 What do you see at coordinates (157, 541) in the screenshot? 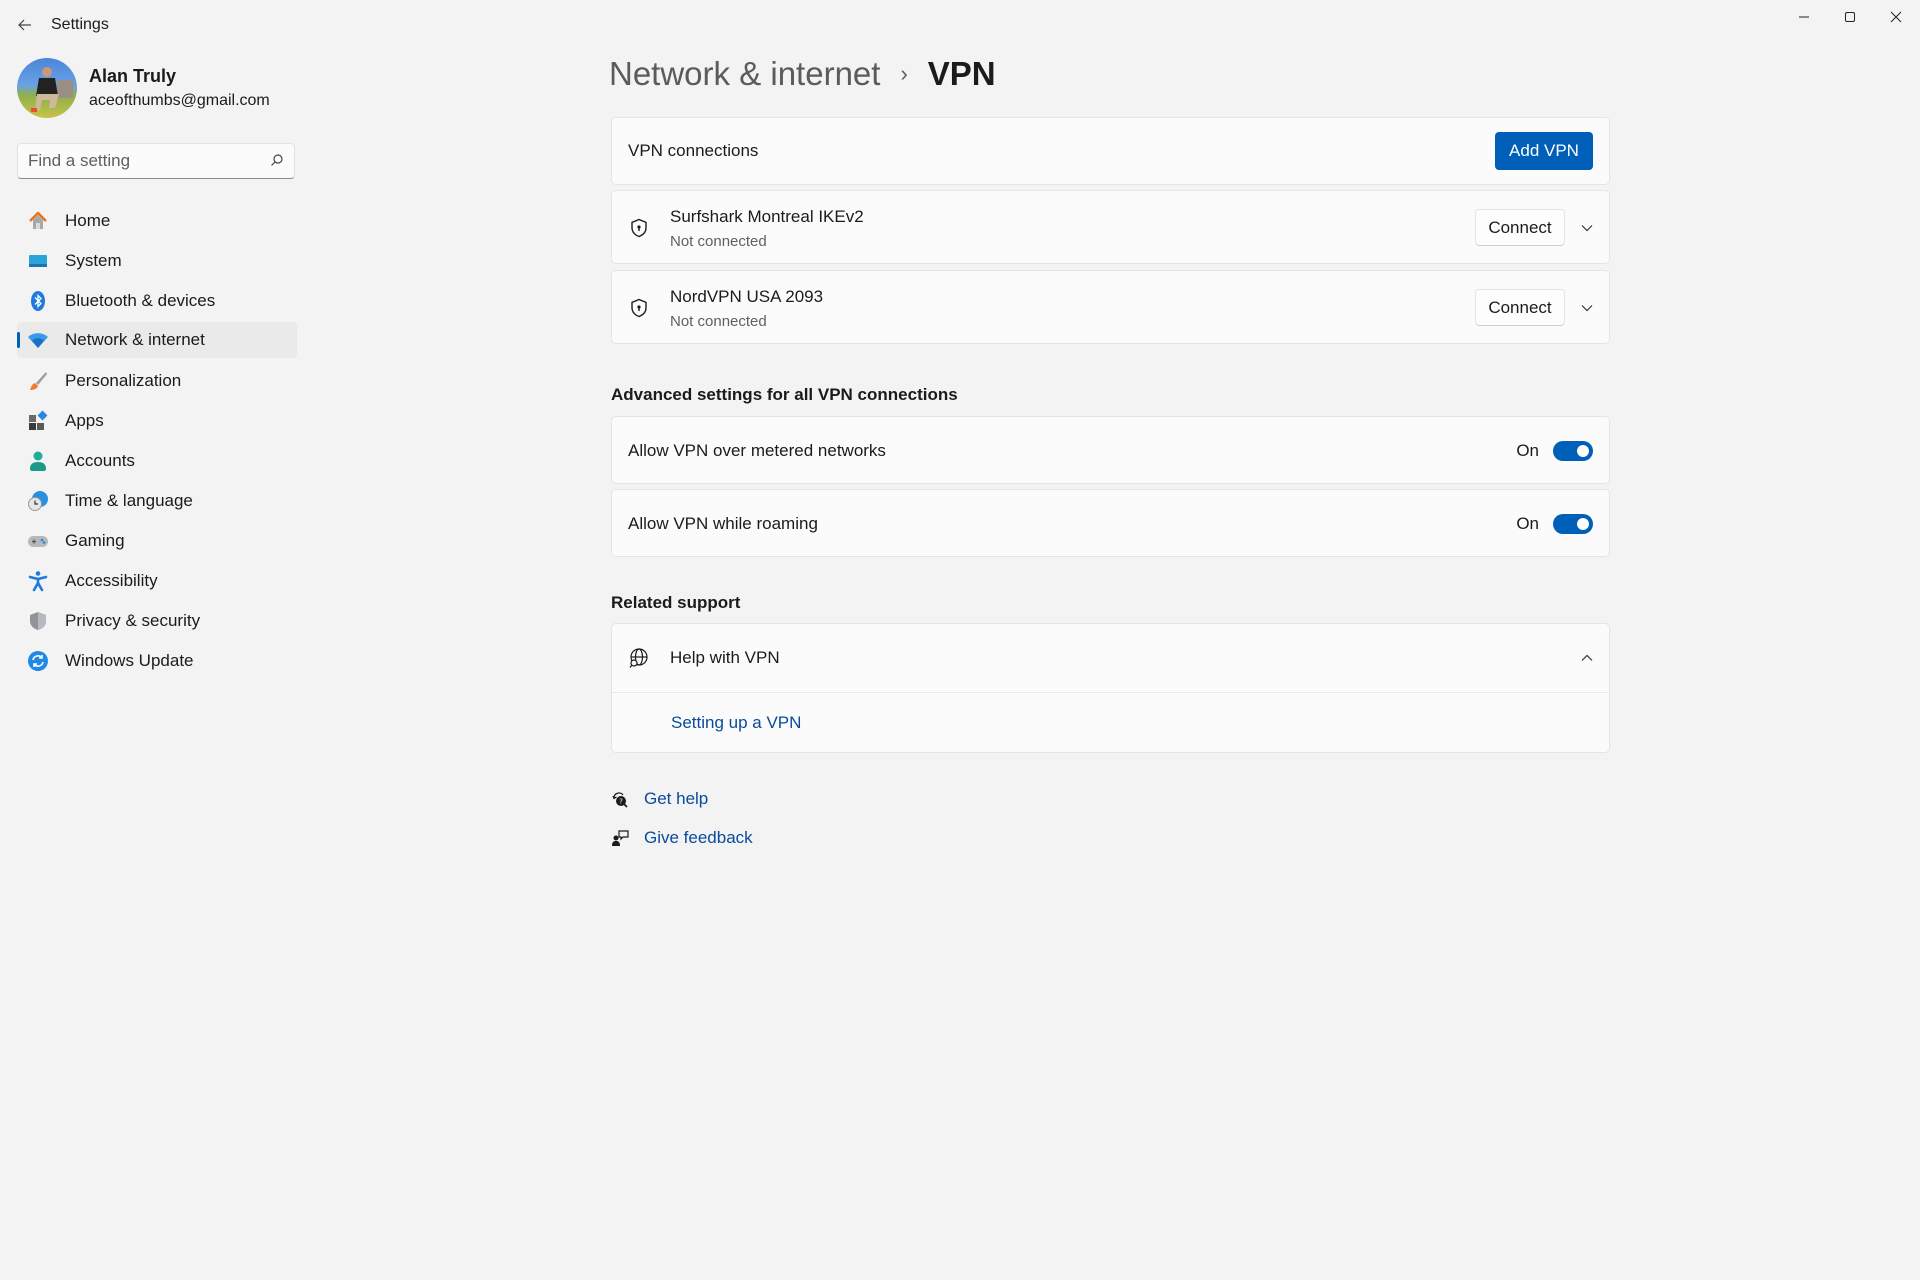
I see `sidebar-item-gaming: Gaming` at bounding box center [157, 541].